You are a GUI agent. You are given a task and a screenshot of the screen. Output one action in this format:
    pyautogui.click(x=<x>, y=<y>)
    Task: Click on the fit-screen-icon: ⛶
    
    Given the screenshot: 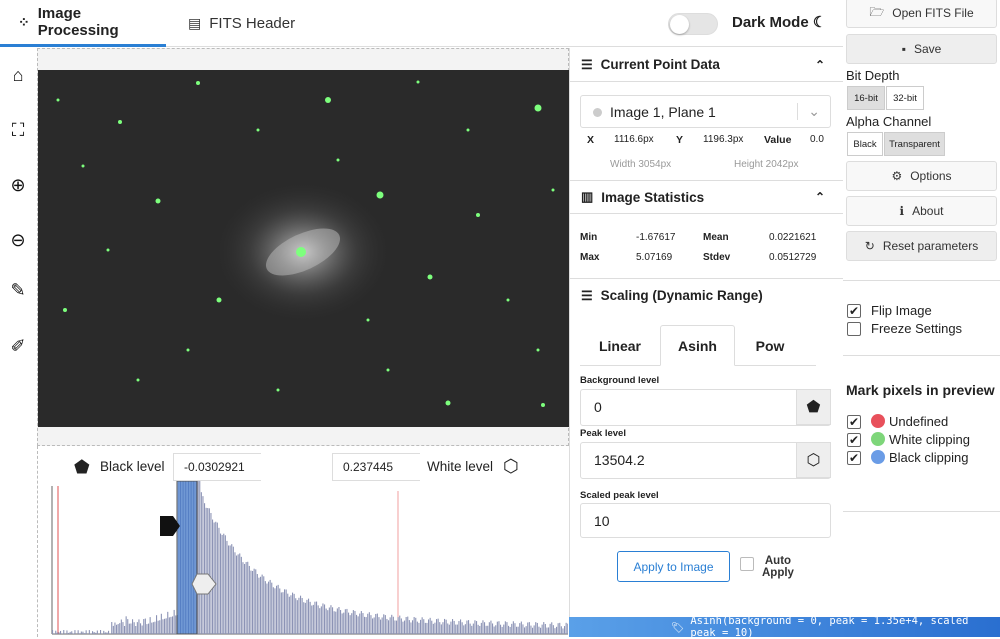 What is the action you would take?
    pyautogui.click(x=18, y=130)
    